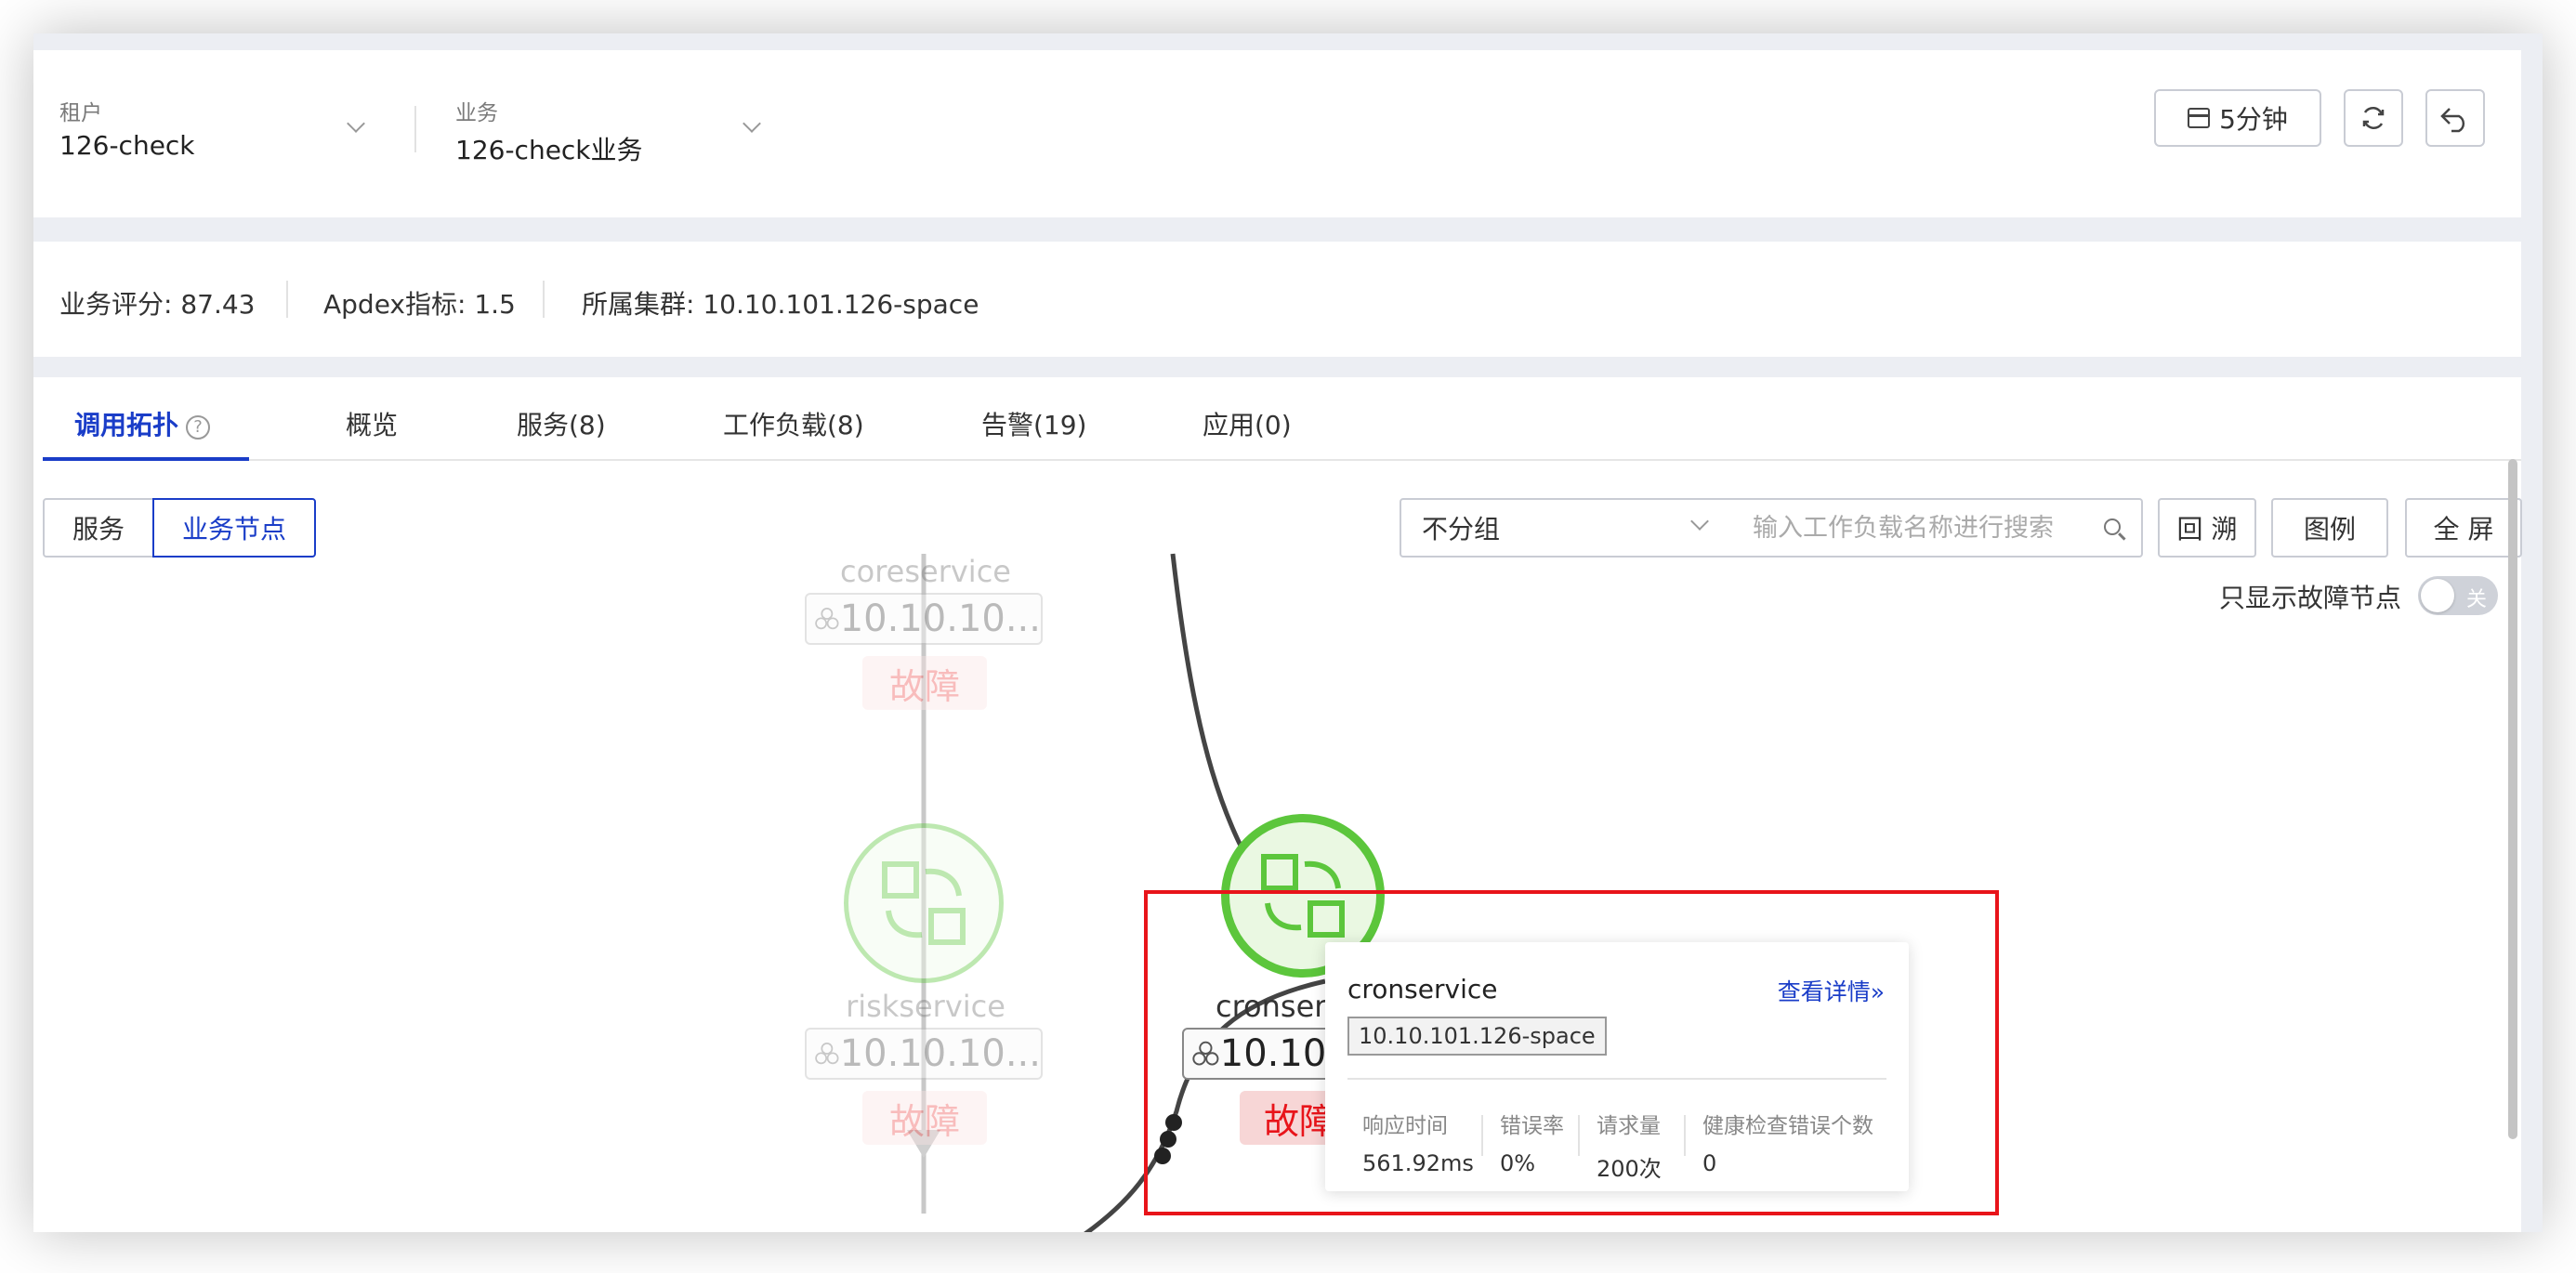  What do you see at coordinates (1571, 1052) in the screenshot?
I see `highlight-box` at bounding box center [1571, 1052].